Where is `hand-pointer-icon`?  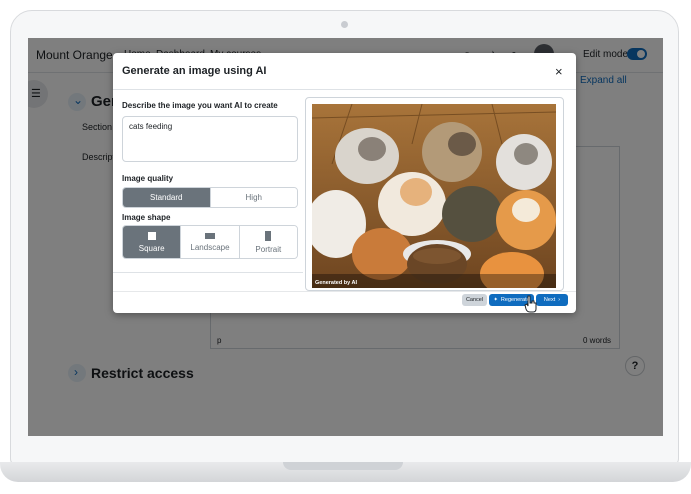
hand-pointer-icon is located at coordinates (530, 304).